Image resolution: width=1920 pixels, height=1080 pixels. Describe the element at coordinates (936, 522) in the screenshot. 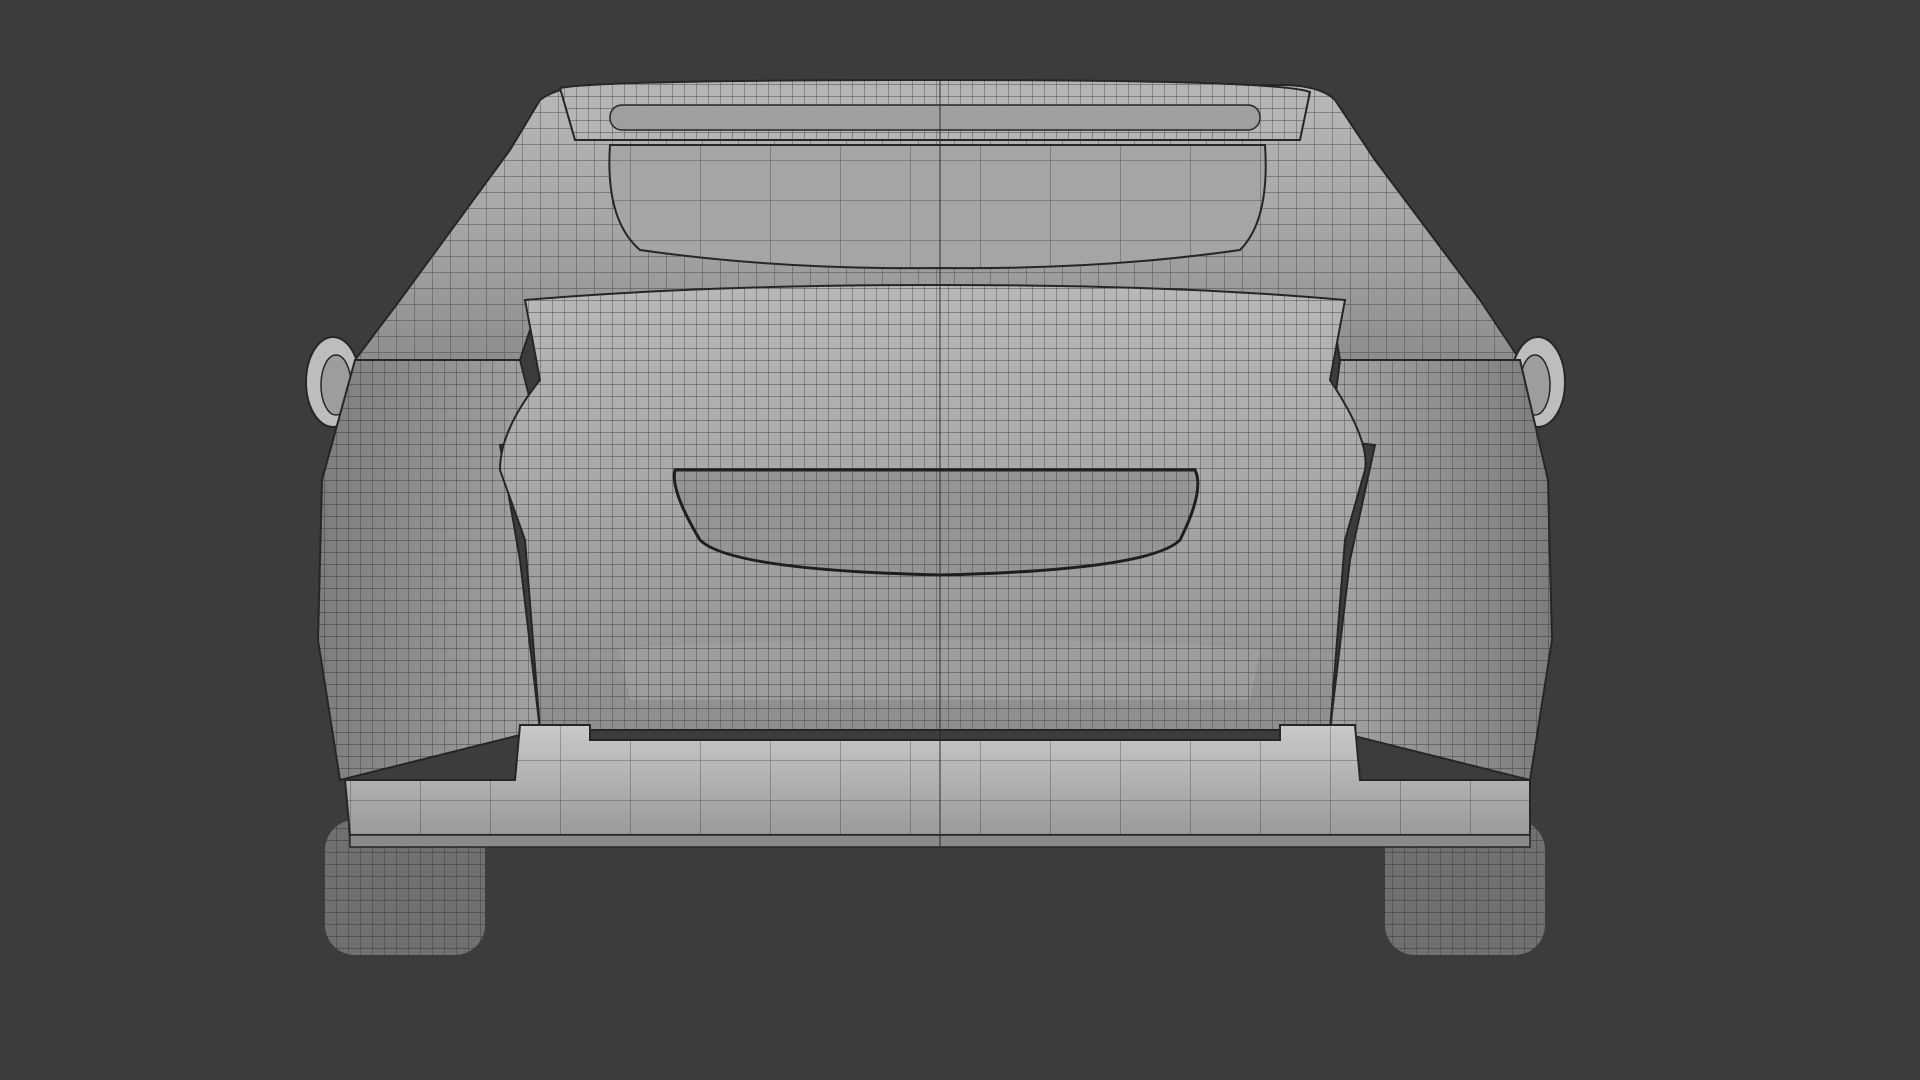

I see `license-plate-recess` at that location.